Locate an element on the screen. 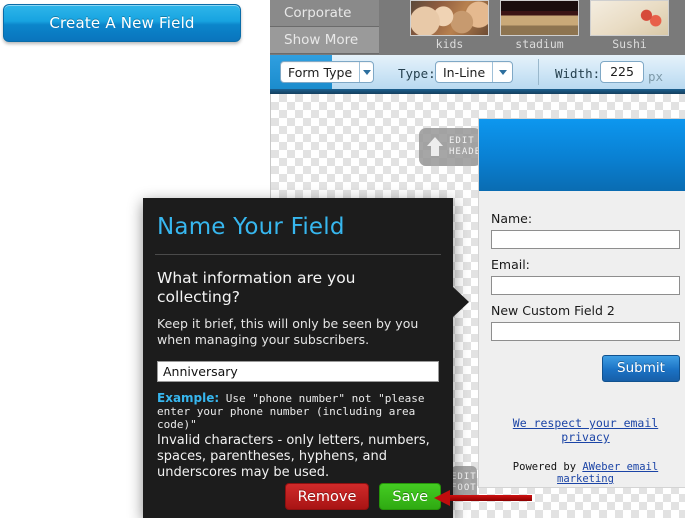  submit-button: Submit is located at coordinates (641, 368).